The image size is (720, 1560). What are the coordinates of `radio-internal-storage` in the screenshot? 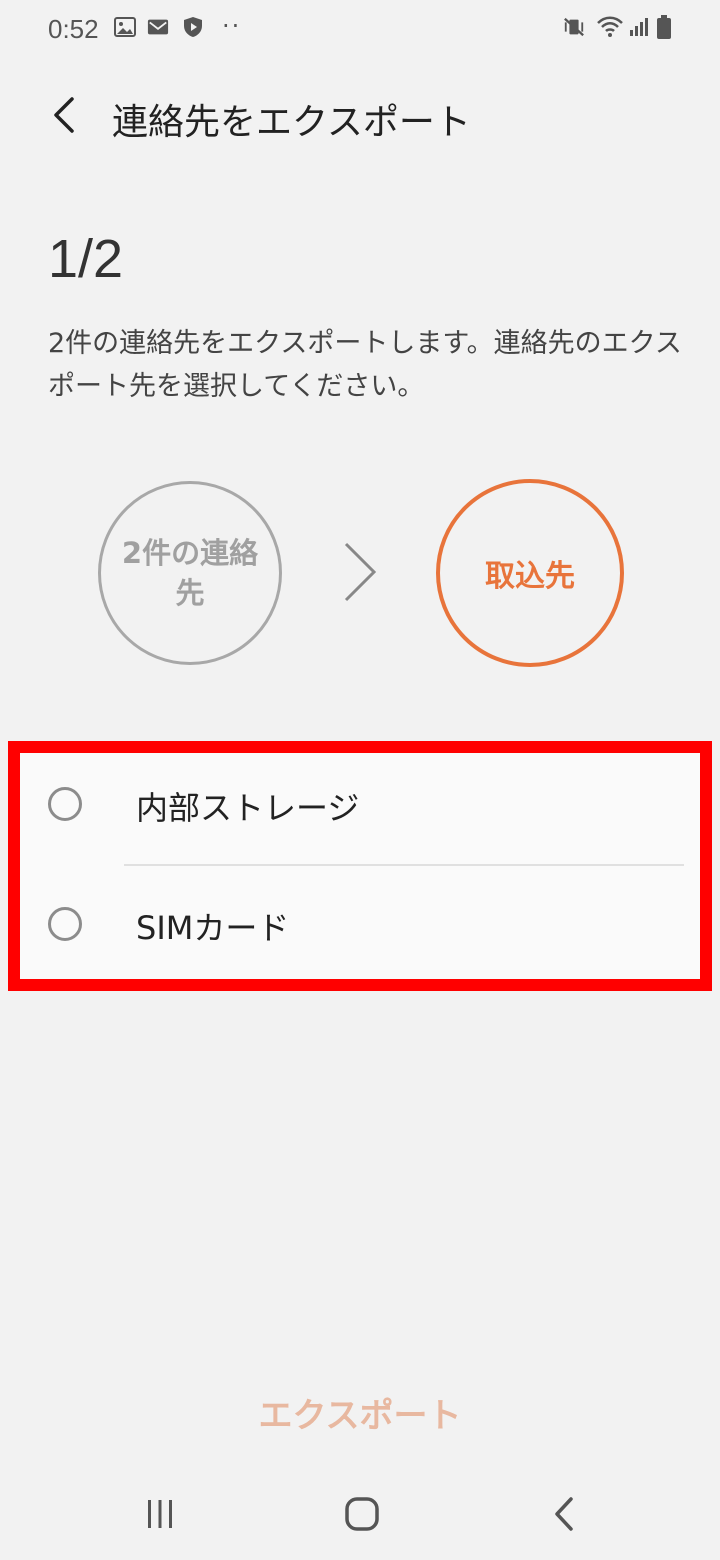 It's located at (65, 804).